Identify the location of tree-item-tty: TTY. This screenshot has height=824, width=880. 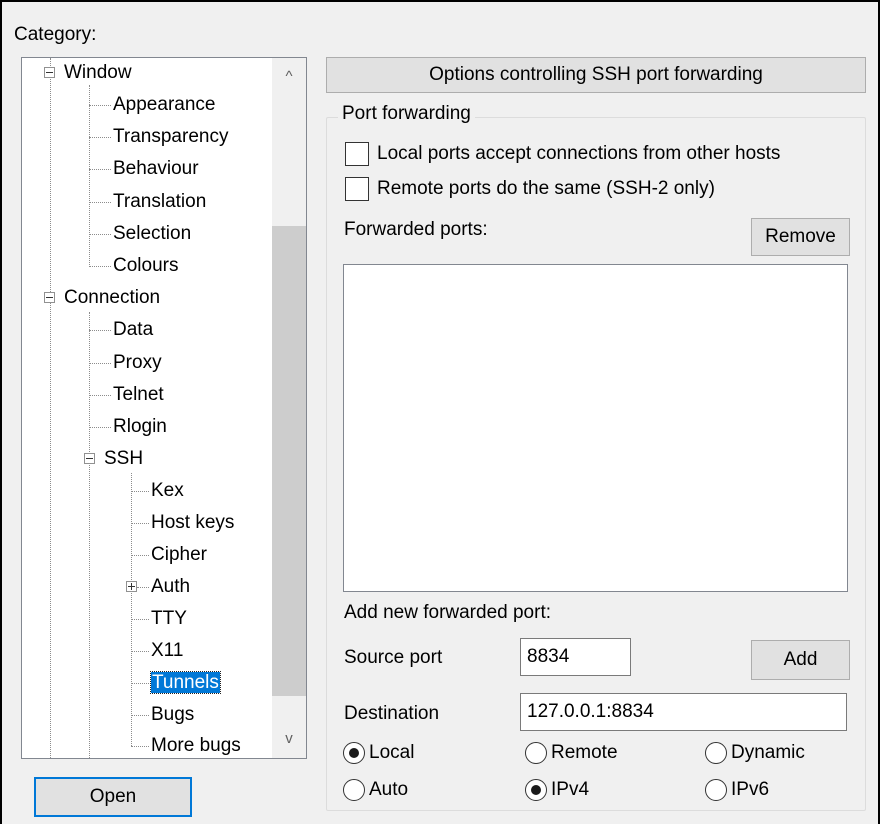
(169, 619).